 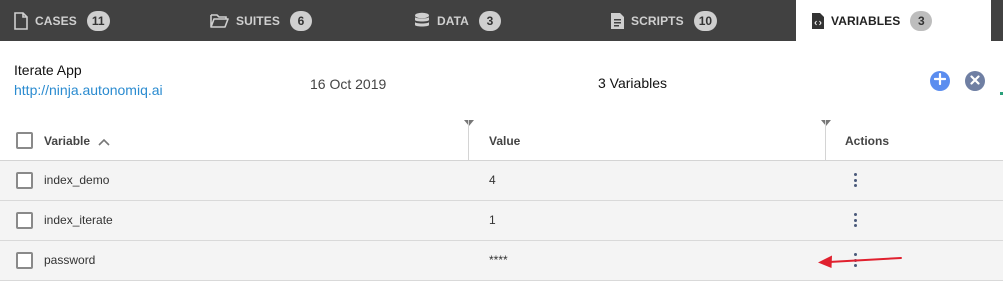 I want to click on column-header-value: Value, so click(x=504, y=141).